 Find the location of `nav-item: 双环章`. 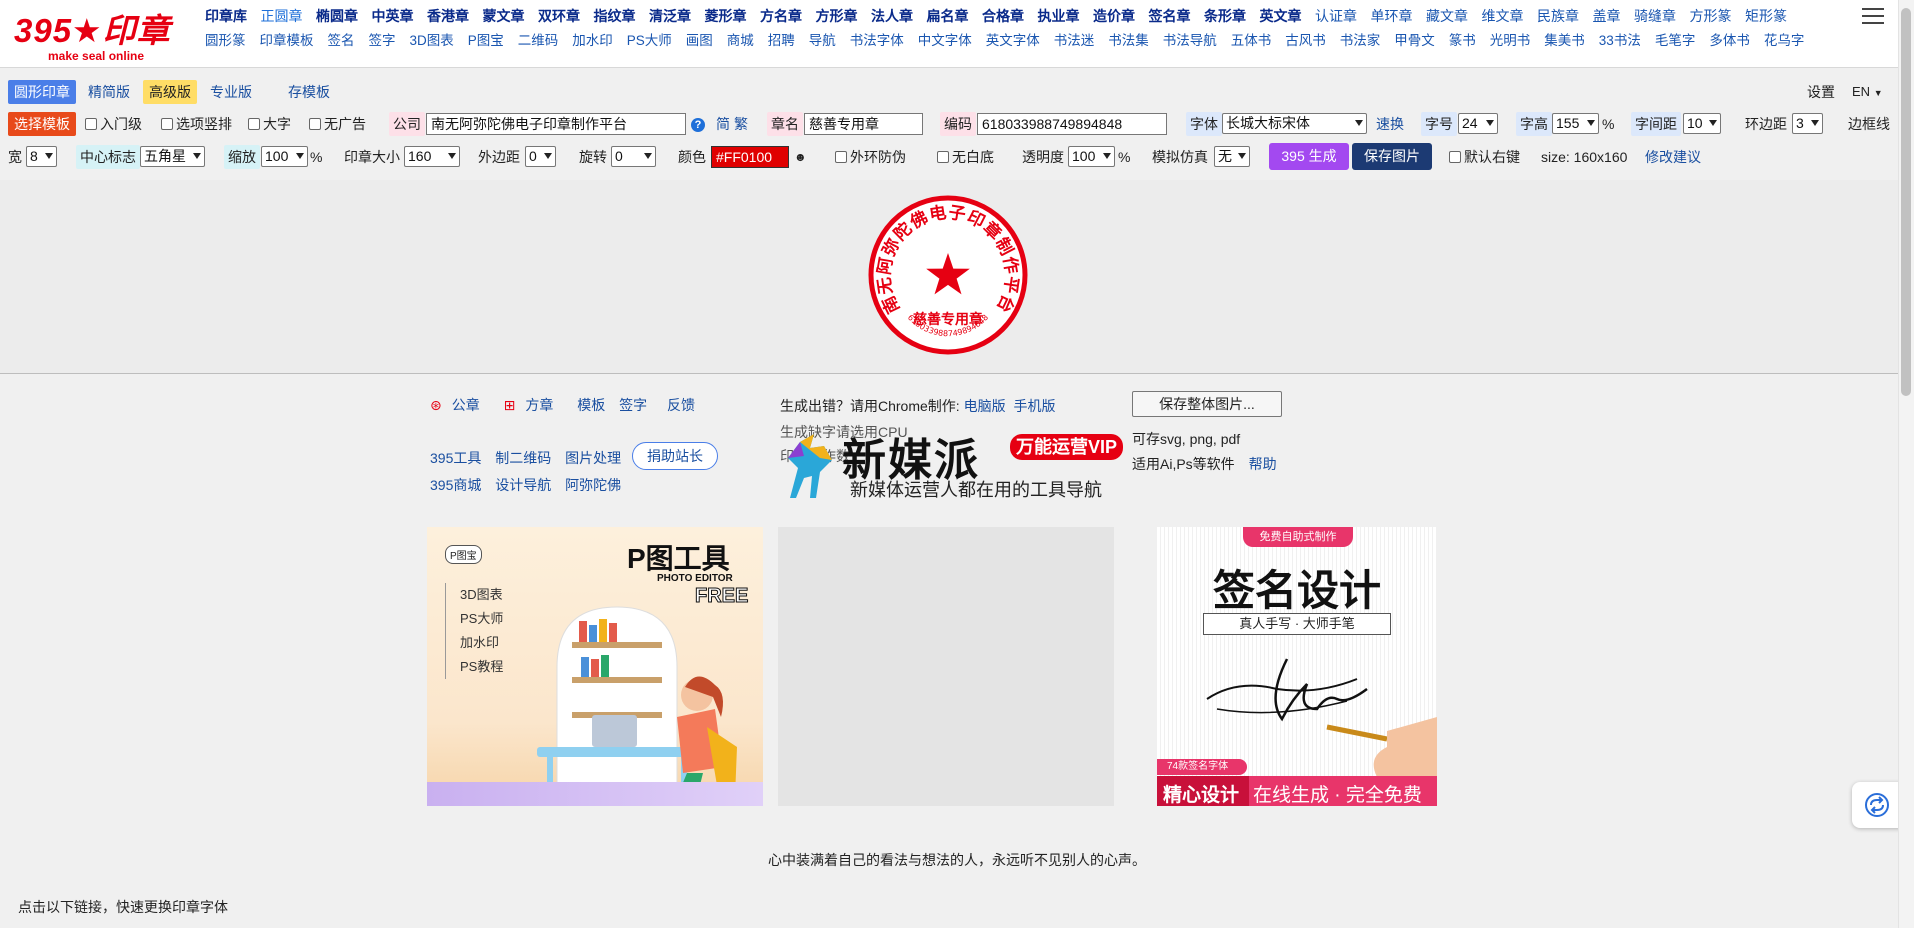

nav-item: 双环章 is located at coordinates (559, 16).